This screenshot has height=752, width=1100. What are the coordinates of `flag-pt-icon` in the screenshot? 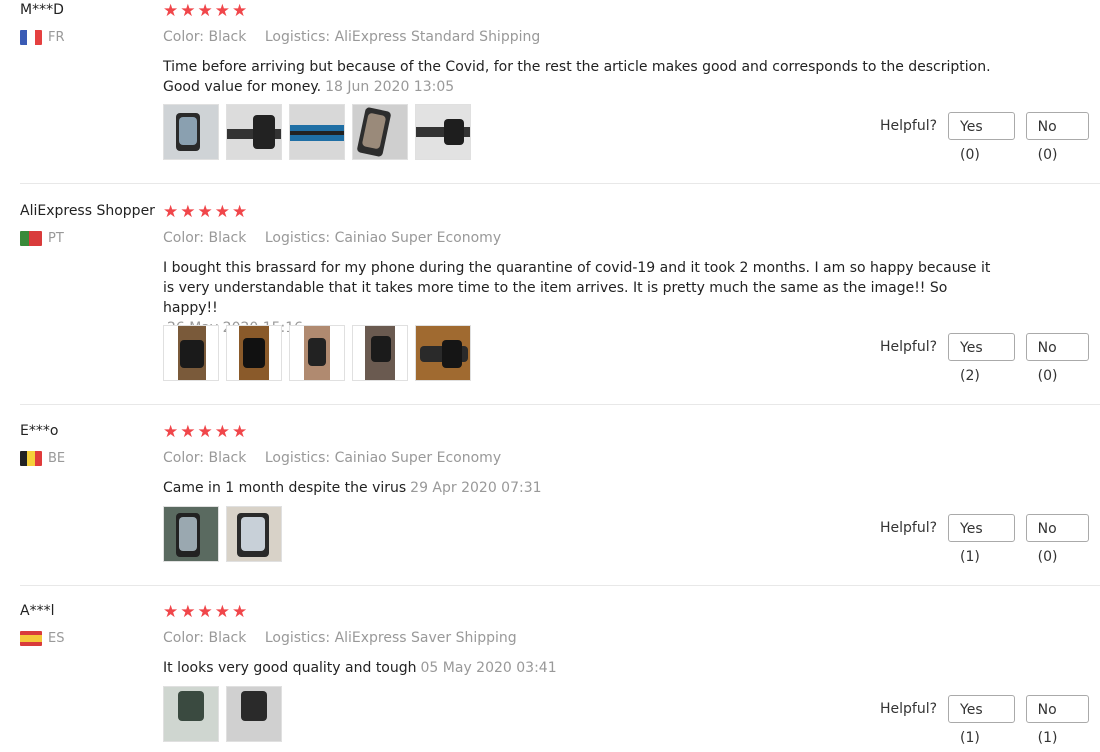 It's located at (31, 238).